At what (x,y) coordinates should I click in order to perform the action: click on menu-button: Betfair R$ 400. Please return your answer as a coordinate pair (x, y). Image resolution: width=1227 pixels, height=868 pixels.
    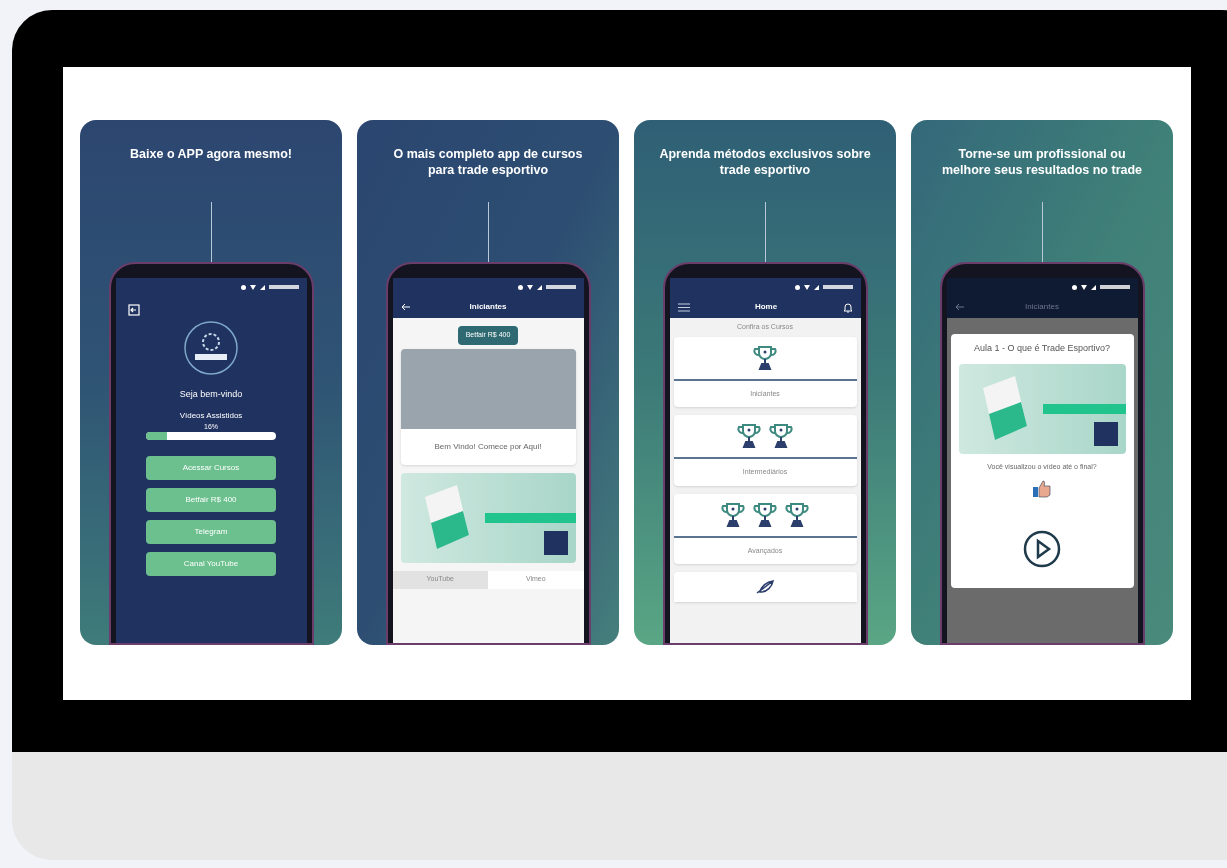
    Looking at the image, I should click on (211, 500).